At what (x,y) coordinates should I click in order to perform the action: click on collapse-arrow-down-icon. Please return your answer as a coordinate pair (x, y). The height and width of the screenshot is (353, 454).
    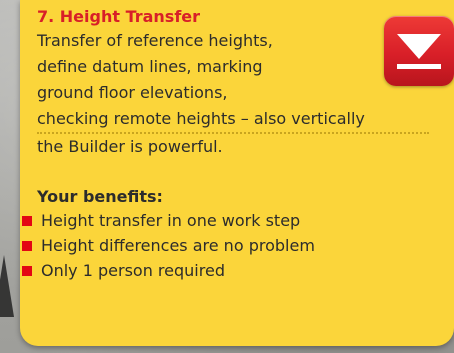
    Looking at the image, I should click on (419, 51).